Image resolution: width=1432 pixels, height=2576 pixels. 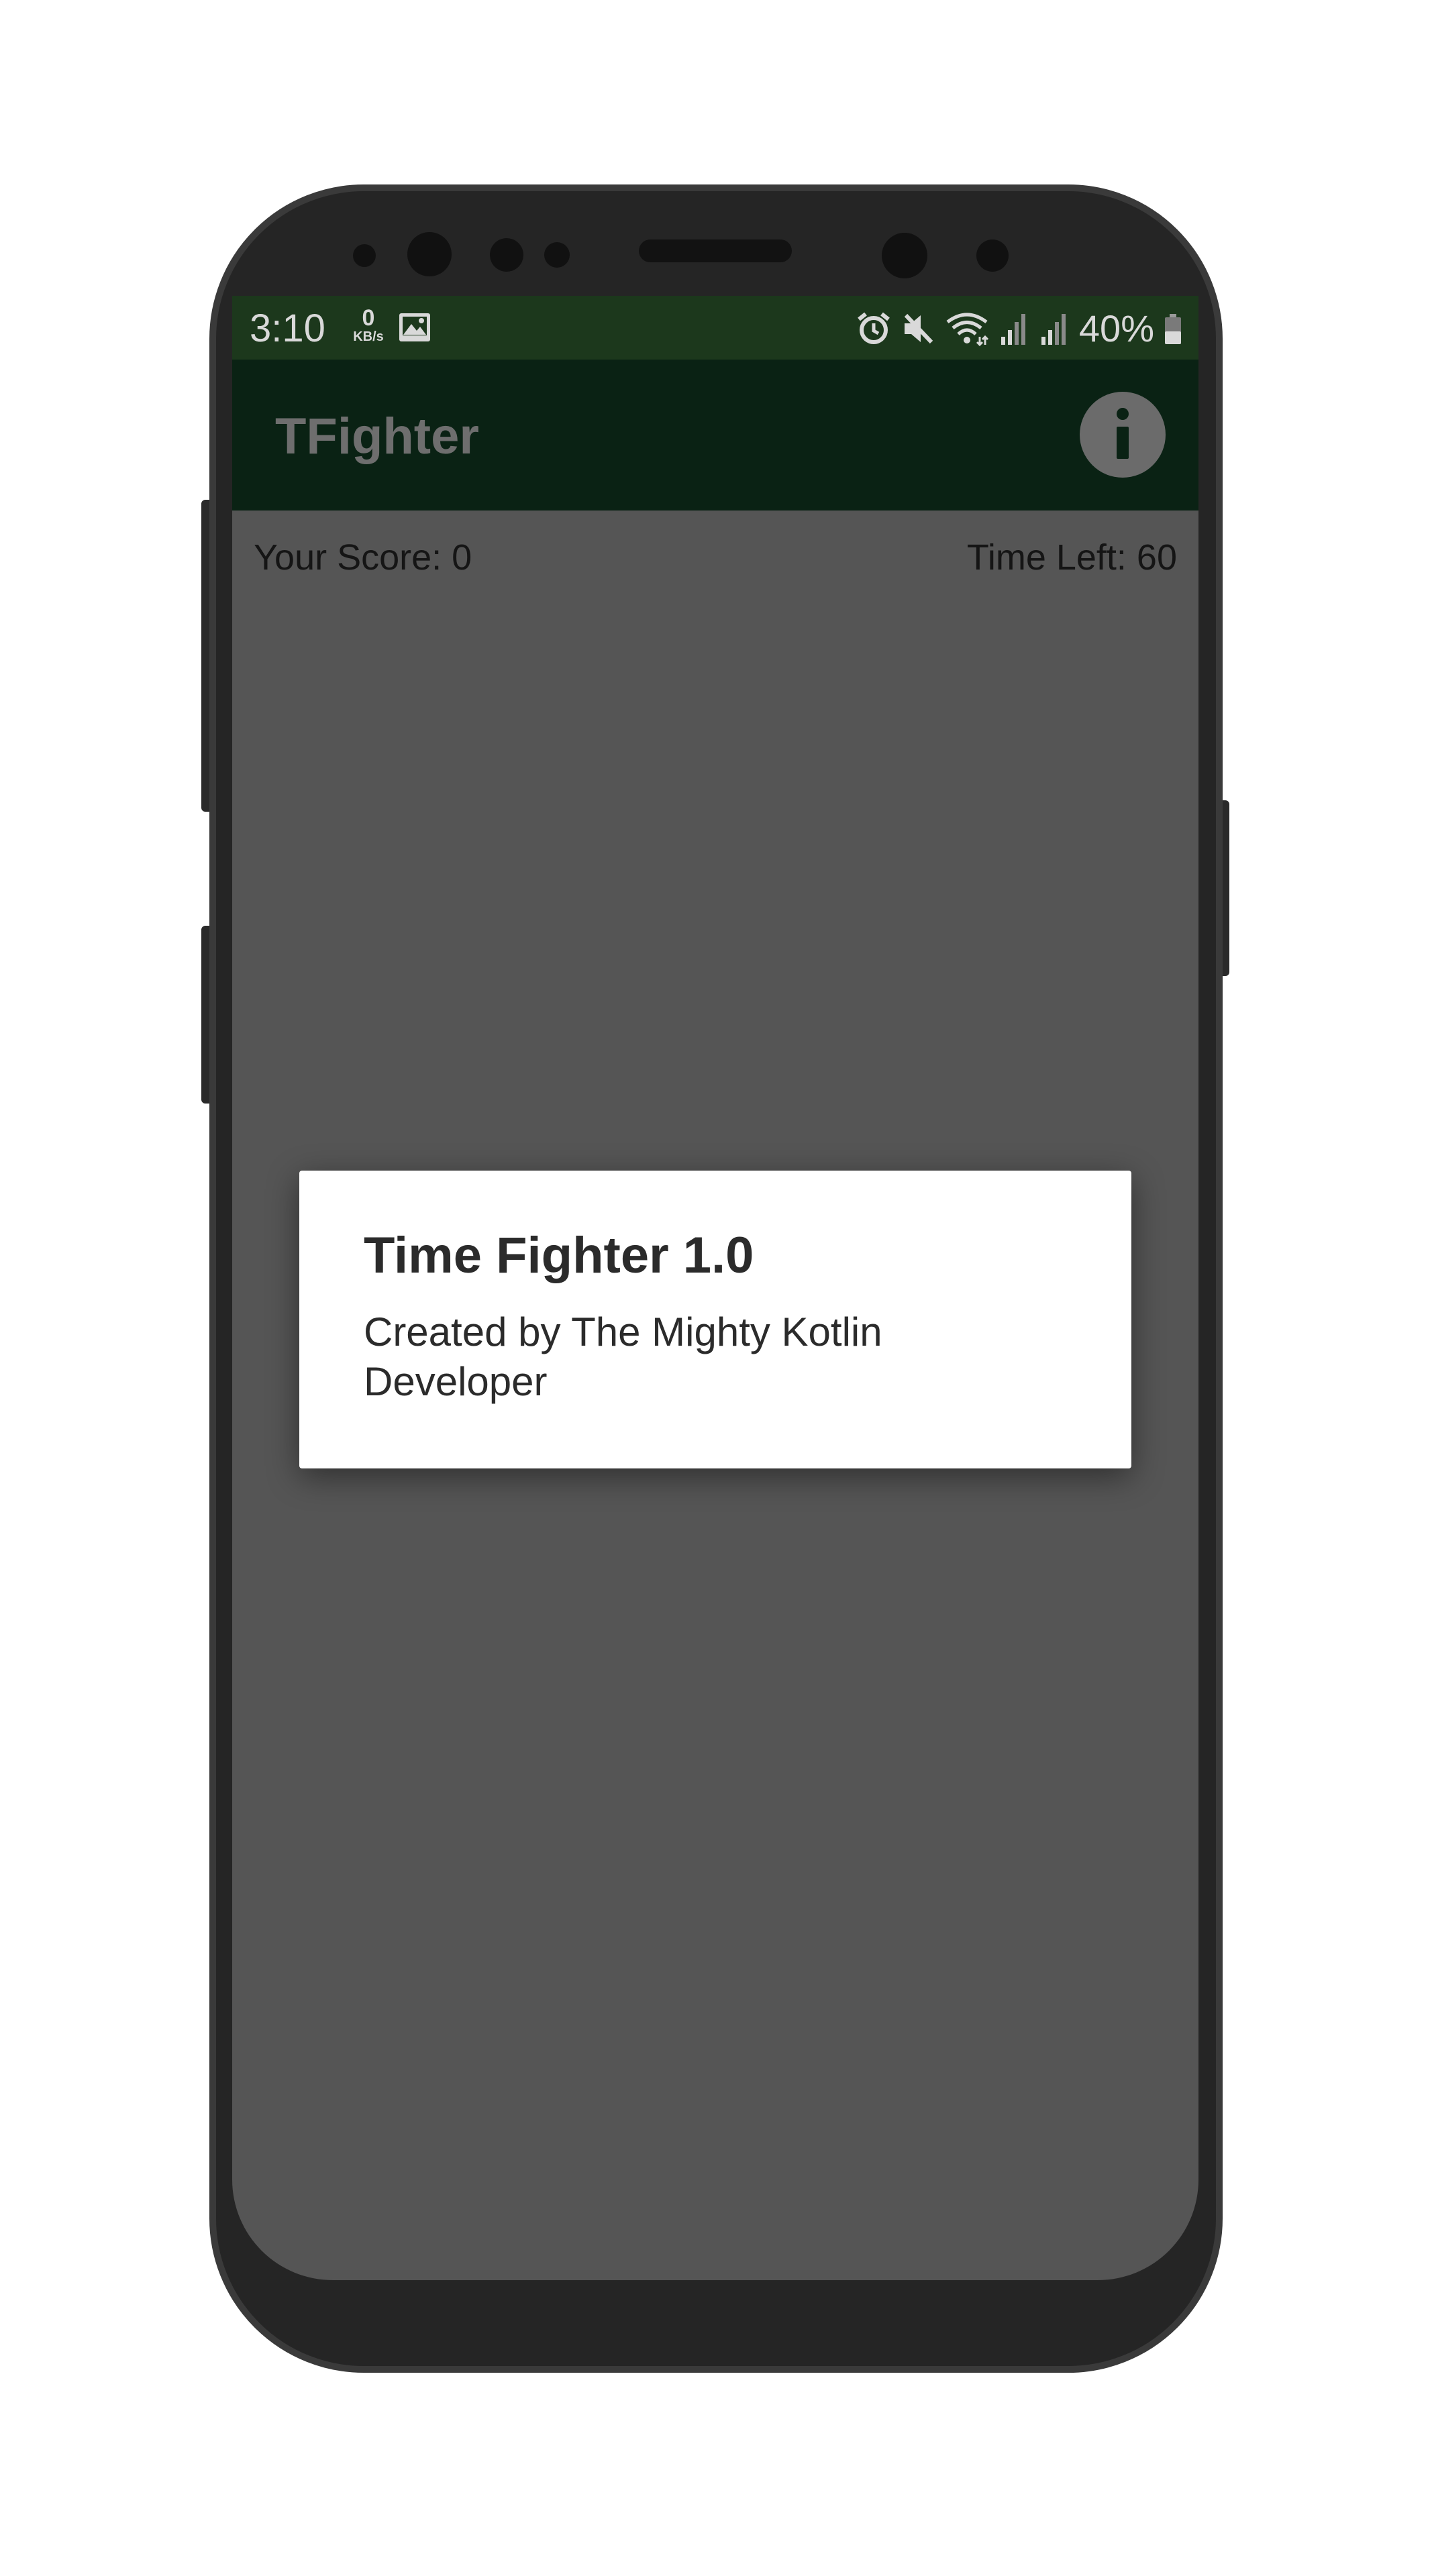 What do you see at coordinates (364, 255) in the screenshot?
I see `proximity-sensor` at bounding box center [364, 255].